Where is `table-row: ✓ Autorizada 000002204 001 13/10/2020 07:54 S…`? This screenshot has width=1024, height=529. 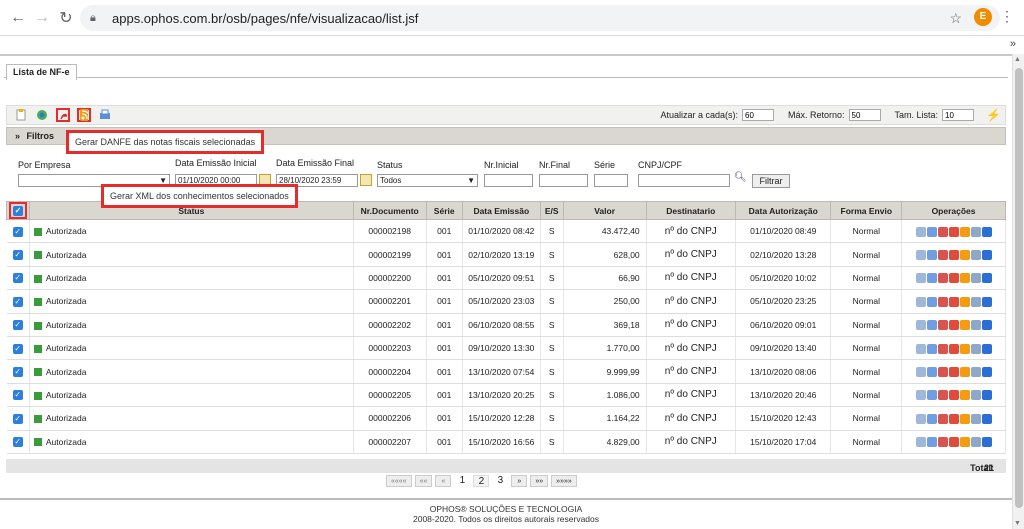 table-row: ✓ Autorizada 000002204 001 13/10/2020 07:54 S… is located at coordinates (506, 371).